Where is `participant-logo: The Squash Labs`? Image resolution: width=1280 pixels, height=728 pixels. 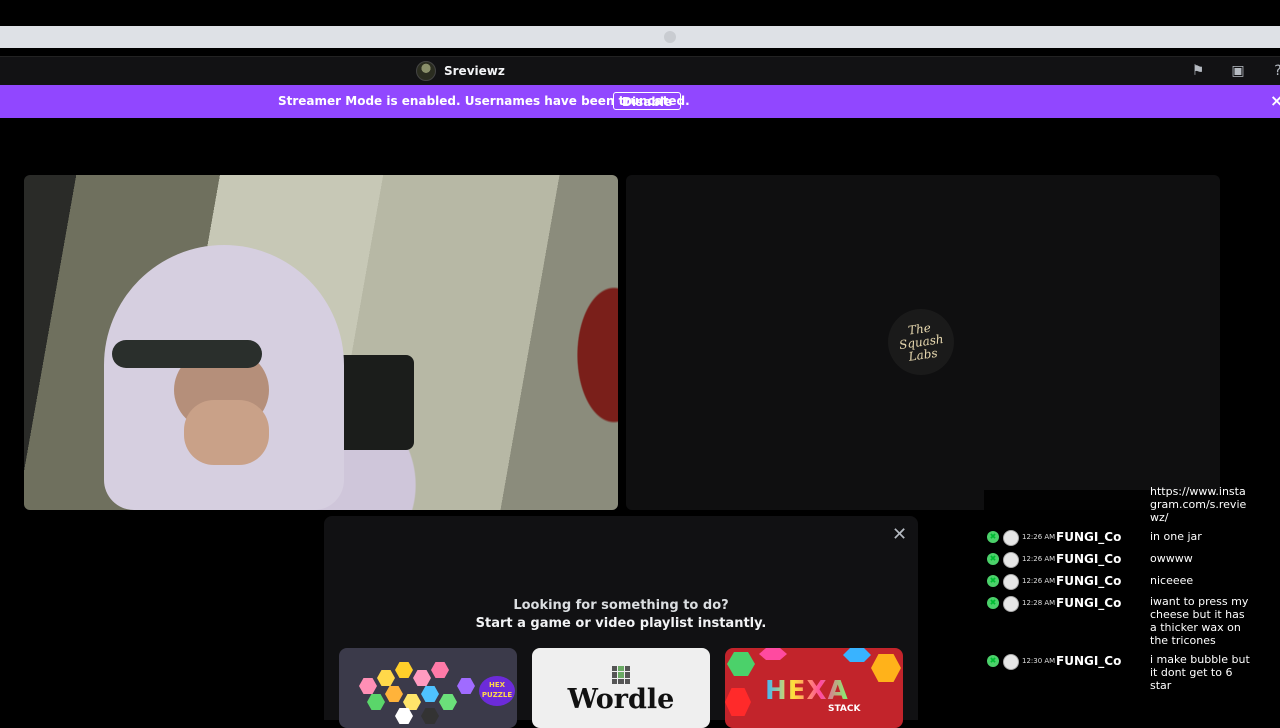 participant-logo: The Squash Labs is located at coordinates (921, 342).